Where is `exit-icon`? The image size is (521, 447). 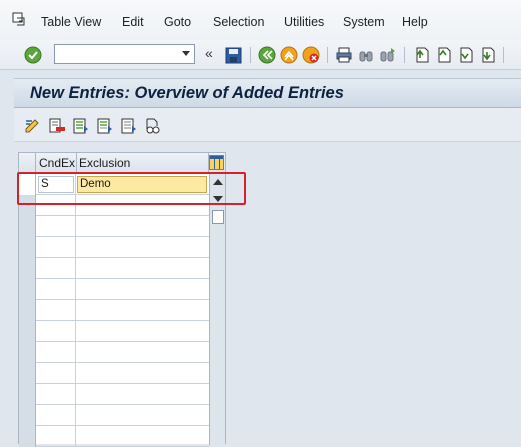
exit-icon is located at coordinates (289, 55).